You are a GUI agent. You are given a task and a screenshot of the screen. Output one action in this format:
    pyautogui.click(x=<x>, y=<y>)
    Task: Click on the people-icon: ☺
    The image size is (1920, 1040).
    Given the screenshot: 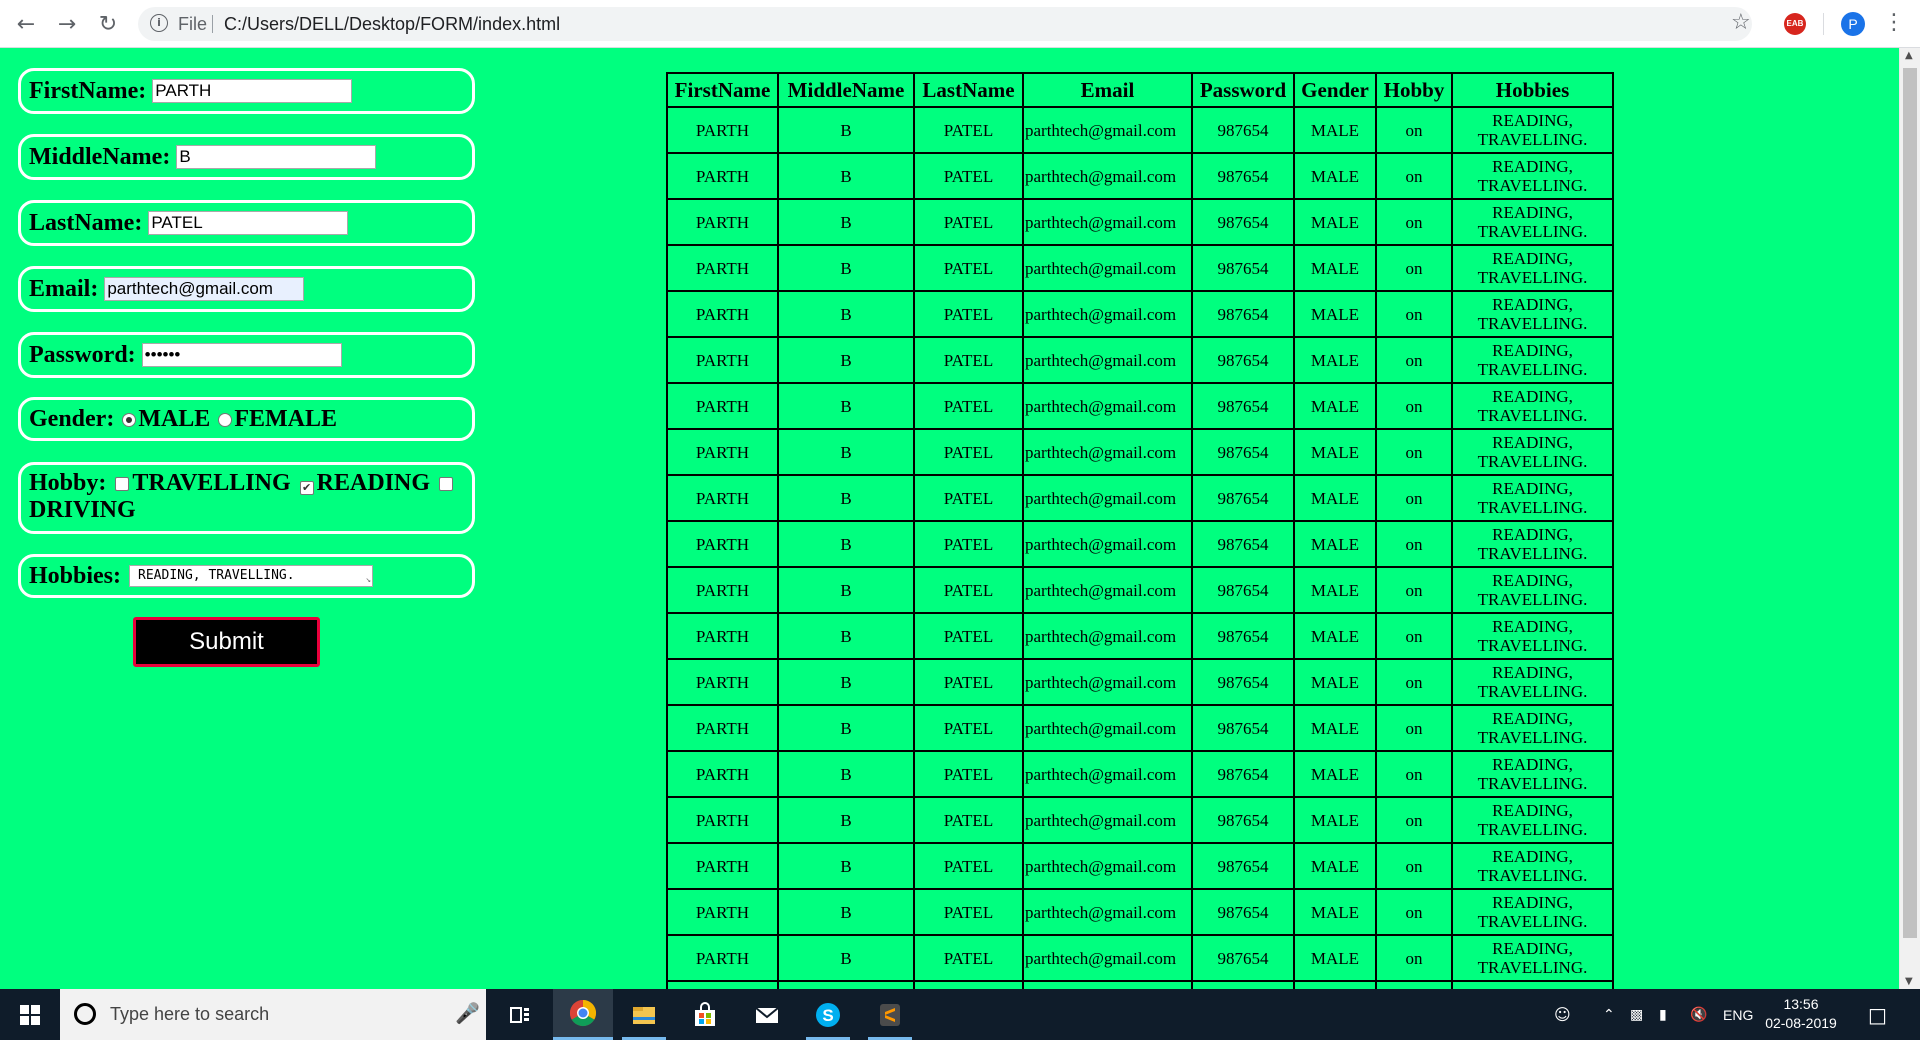 What is the action you would take?
    pyautogui.click(x=1562, y=1014)
    